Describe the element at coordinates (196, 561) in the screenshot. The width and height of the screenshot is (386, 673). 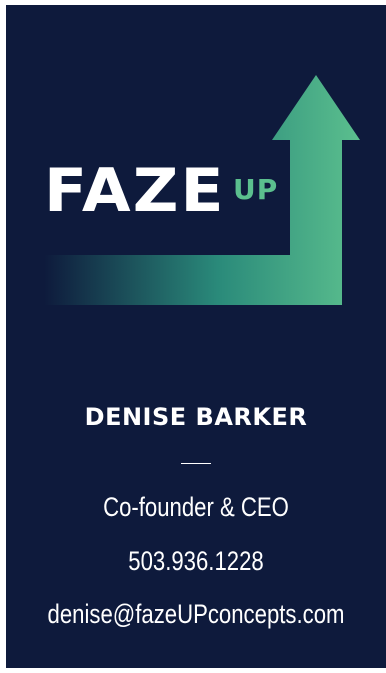
I see `contact-phone: 503.936.1228` at that location.